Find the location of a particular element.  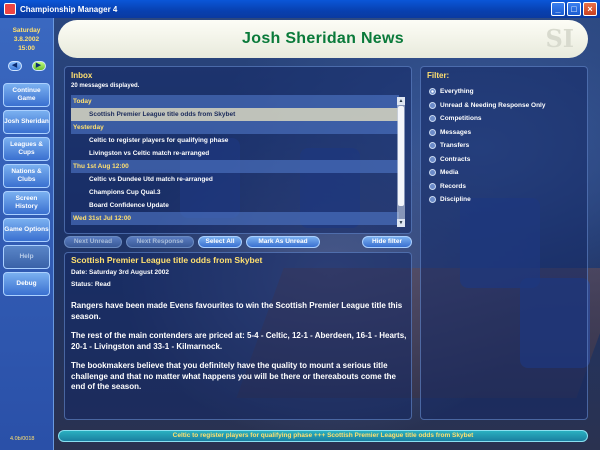

filter-option: Unread & Needing Response Only is located at coordinates (487, 105).